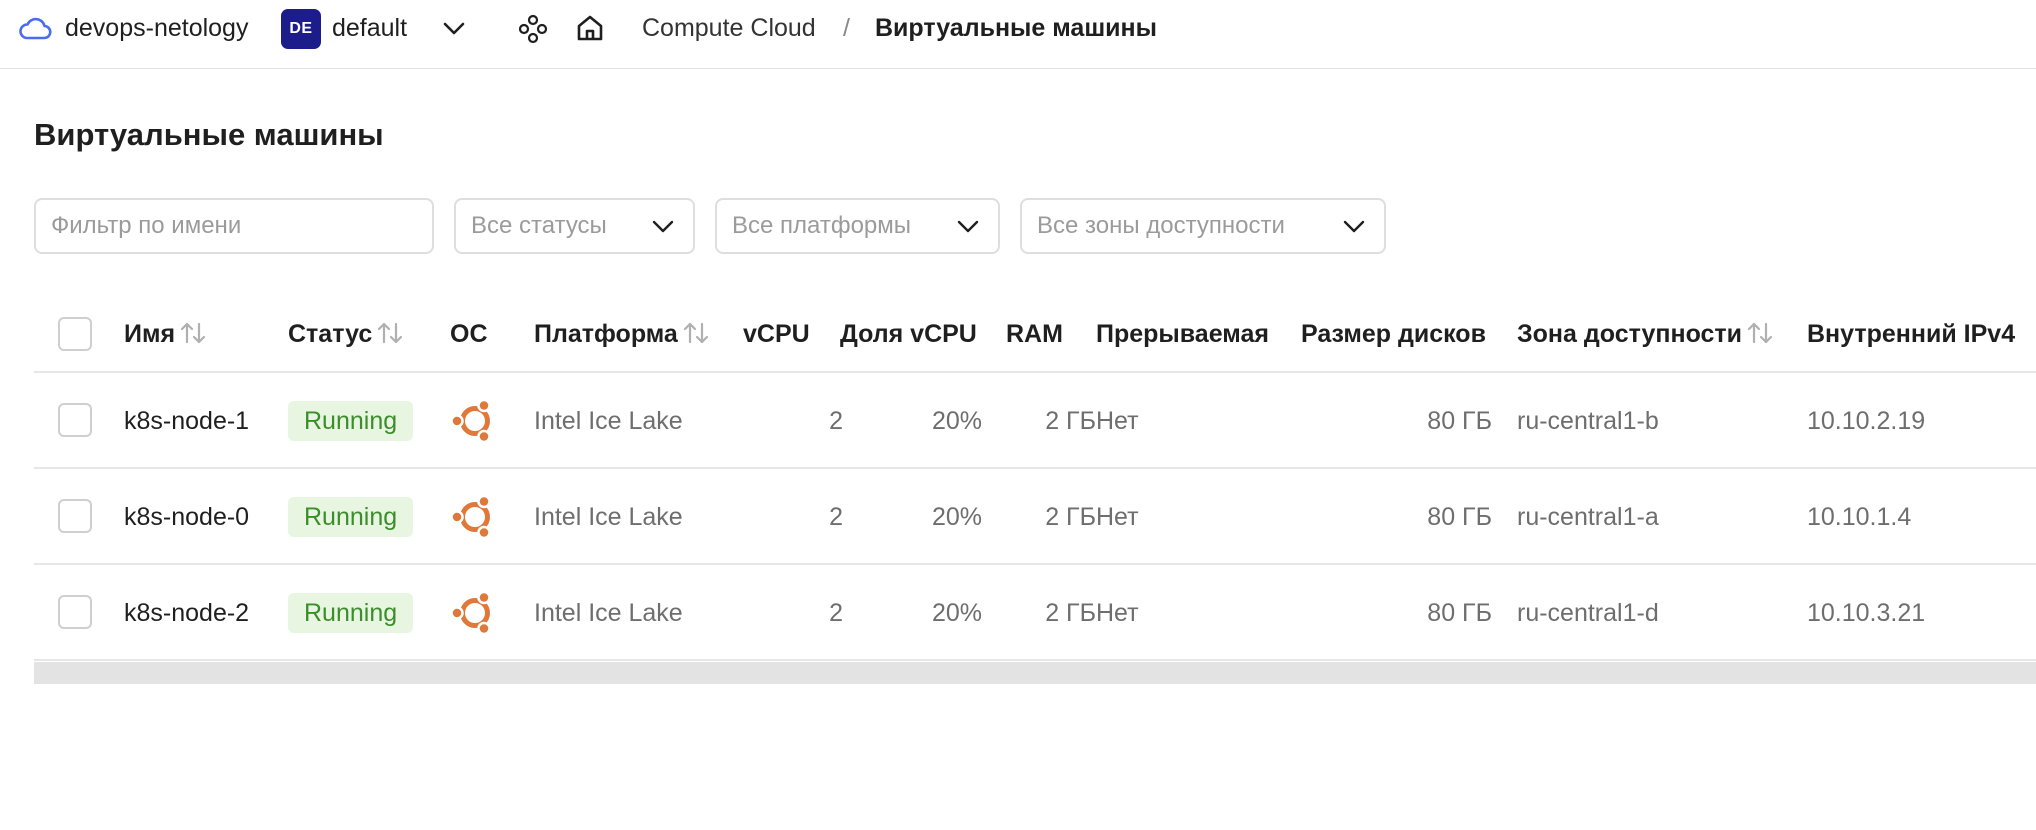 This screenshot has width=2036, height=830. What do you see at coordinates (622, 334) in the screenshot?
I see `column-header-platform: Платформа` at bounding box center [622, 334].